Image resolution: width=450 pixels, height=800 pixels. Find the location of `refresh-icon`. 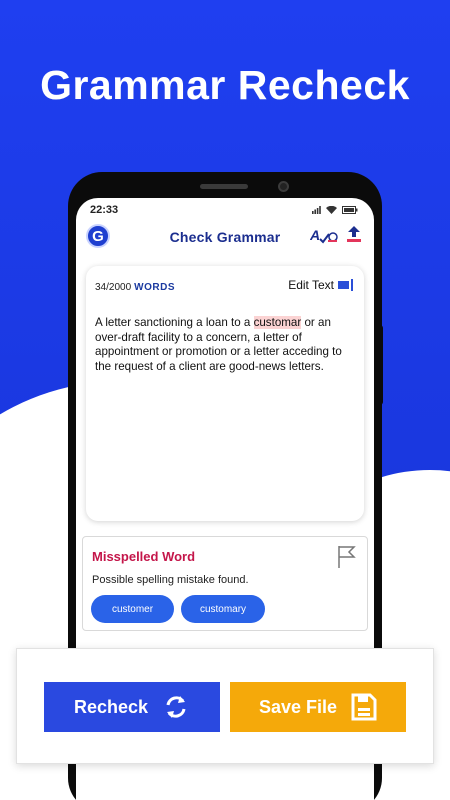

refresh-icon is located at coordinates (176, 707).